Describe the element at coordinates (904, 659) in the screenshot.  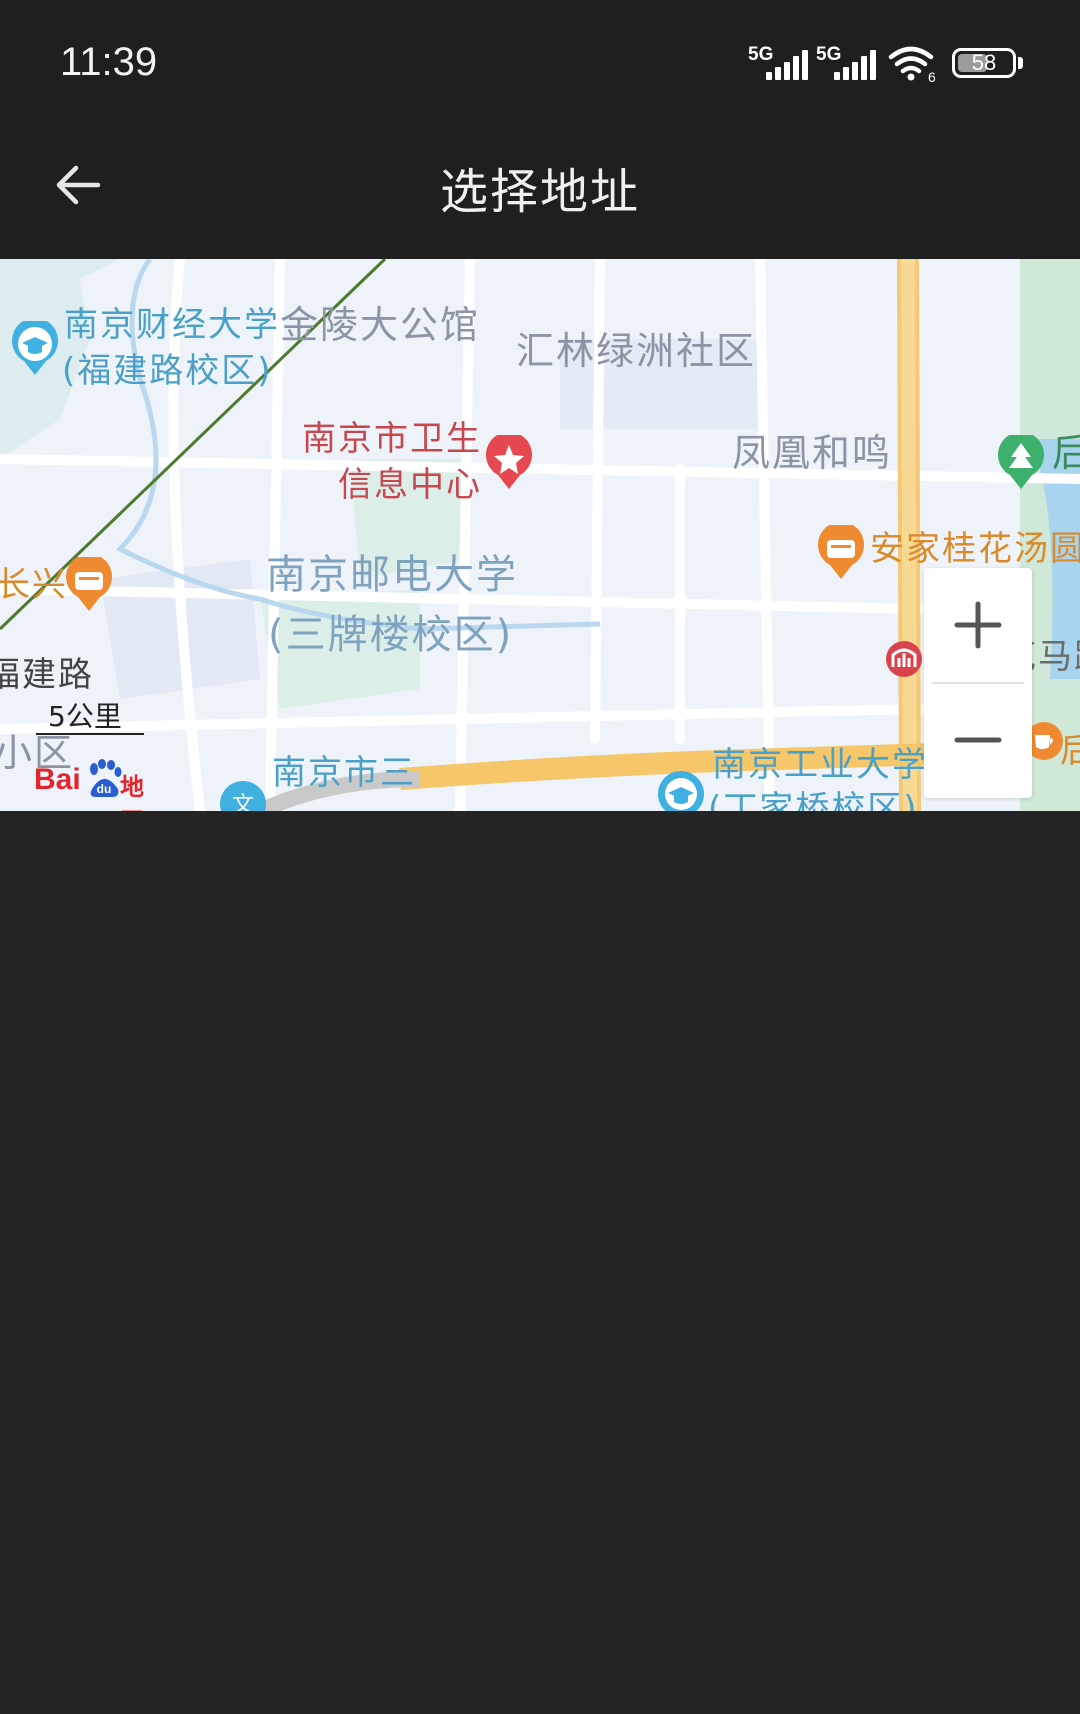
I see `metro-icon` at that location.